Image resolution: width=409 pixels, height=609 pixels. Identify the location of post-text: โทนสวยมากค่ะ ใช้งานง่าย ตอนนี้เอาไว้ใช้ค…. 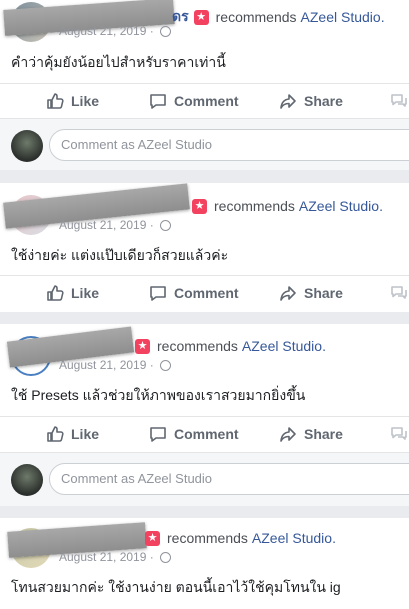
(176, 587).